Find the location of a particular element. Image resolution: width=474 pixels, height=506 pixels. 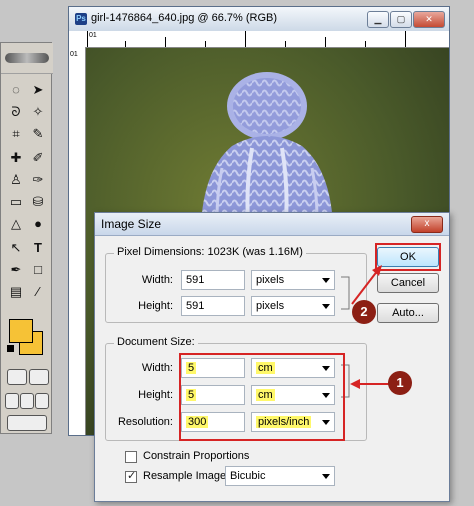

annotation-badge-2: 2 is located at coordinates (364, 312).